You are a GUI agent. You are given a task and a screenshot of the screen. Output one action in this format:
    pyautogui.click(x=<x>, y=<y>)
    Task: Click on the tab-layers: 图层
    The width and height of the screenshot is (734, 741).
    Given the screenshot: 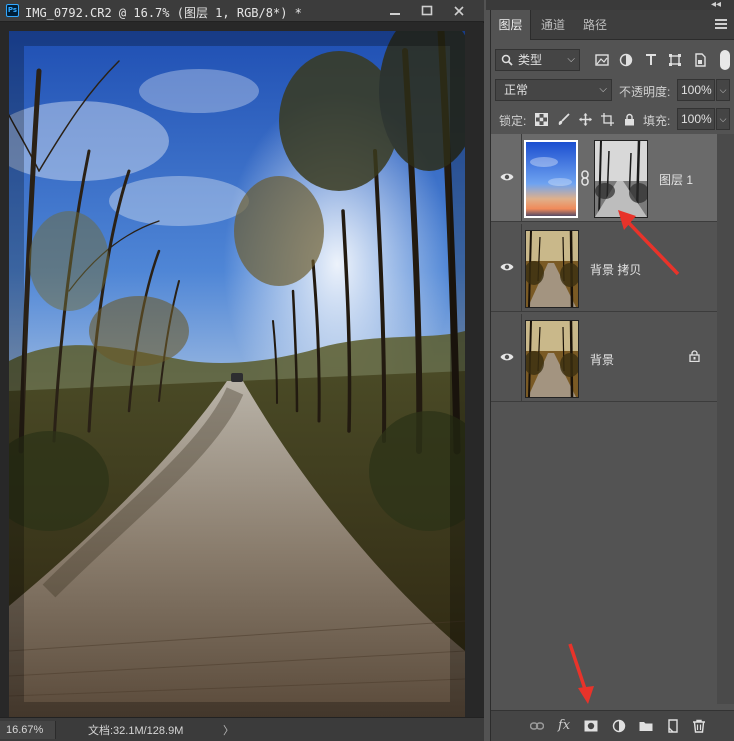 What is the action you would take?
    pyautogui.click(x=511, y=25)
    